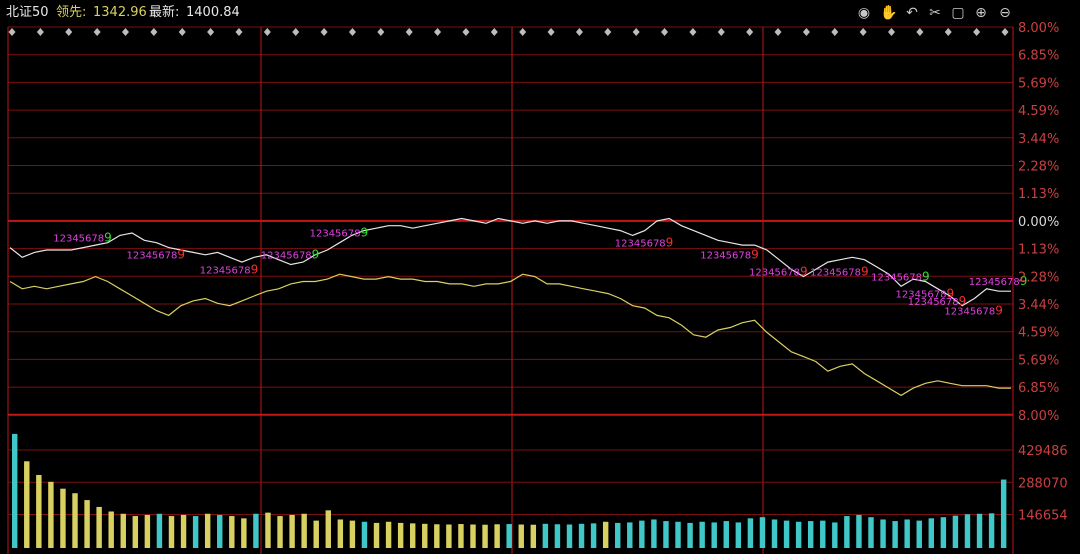 Image resolution: width=1080 pixels, height=554 pixels. I want to click on y-tick-label: 6.85%, so click(1038, 56).